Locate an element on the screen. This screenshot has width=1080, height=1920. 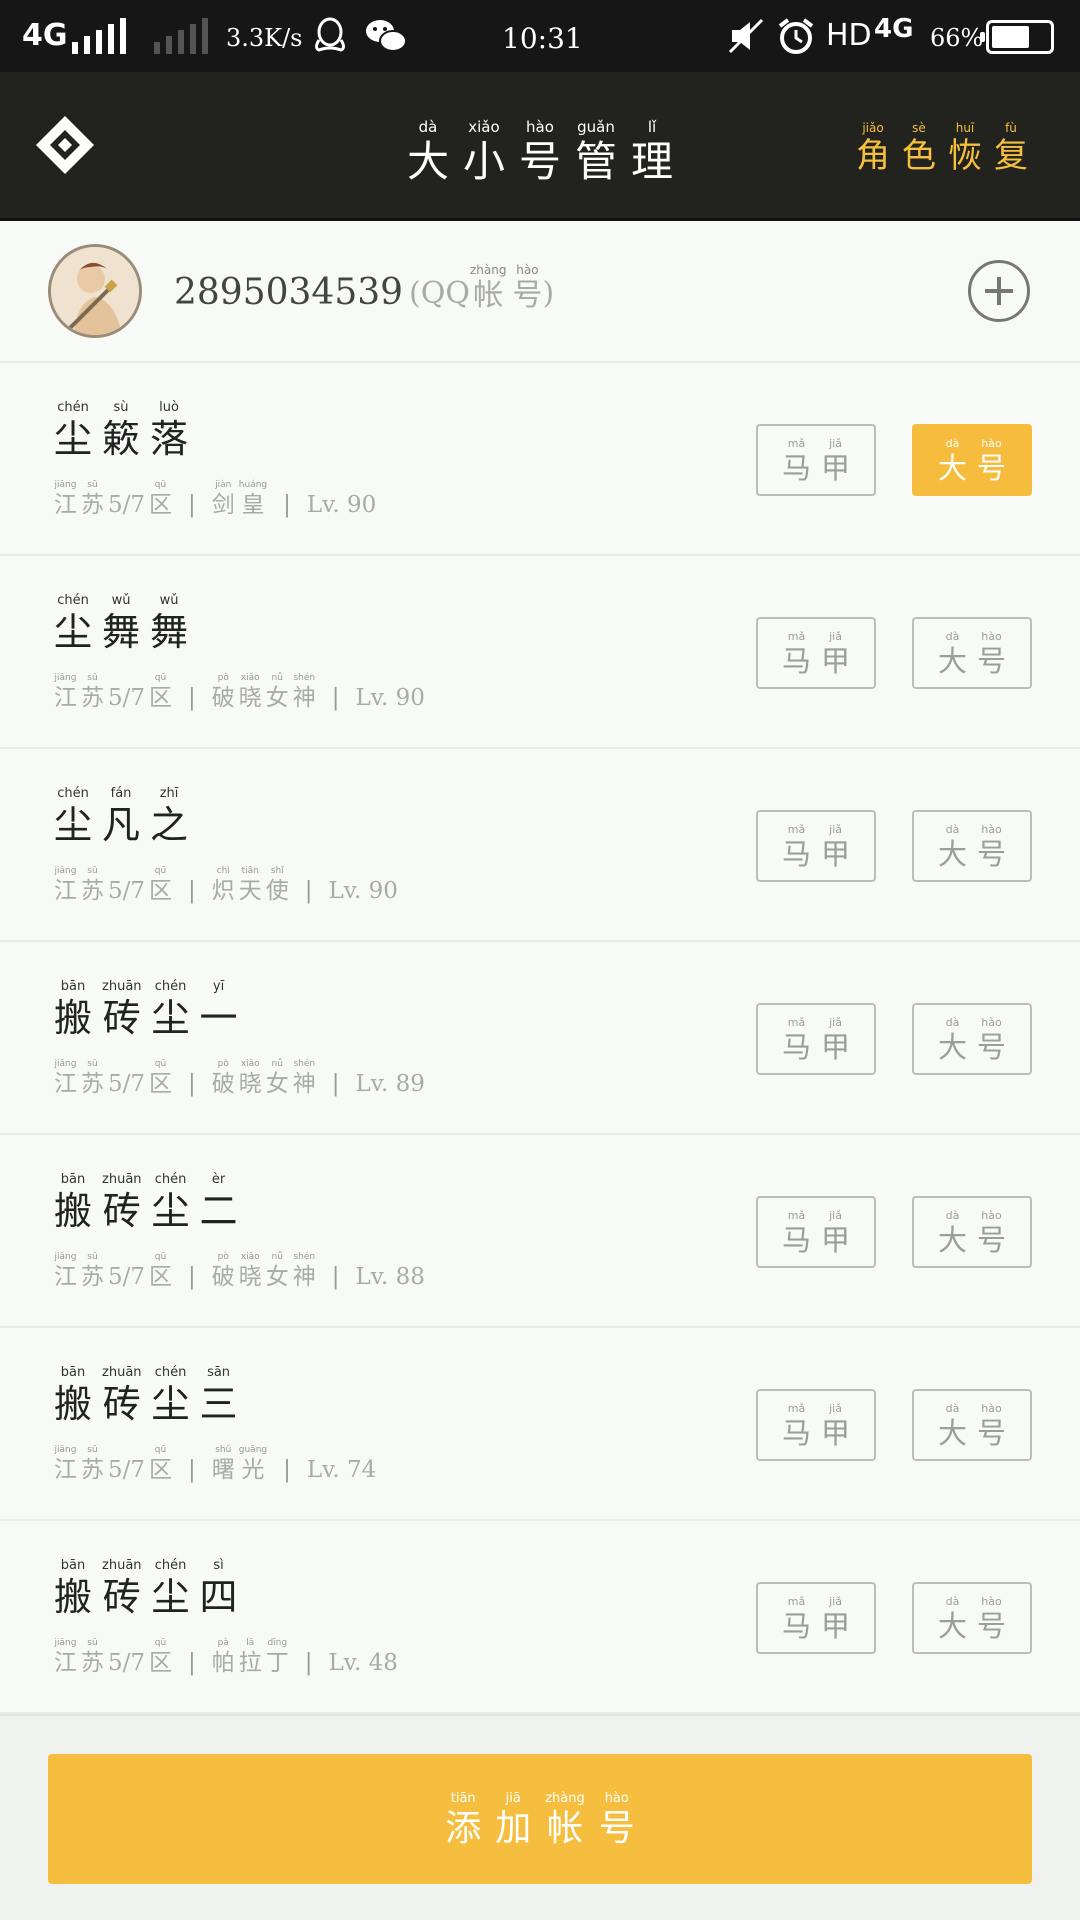
ruby-char: zhī 之 is located at coordinates (169, 815).